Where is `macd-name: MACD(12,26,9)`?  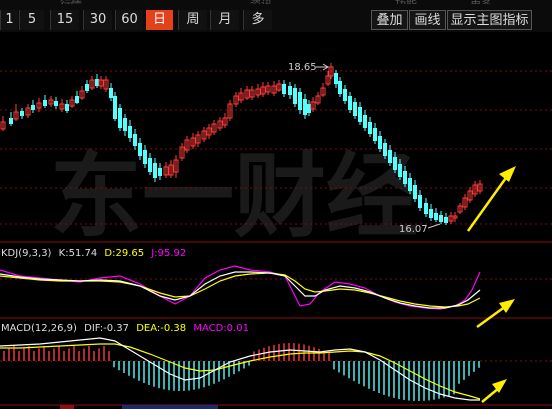 macd-name: MACD(12,26,9) is located at coordinates (39, 328).